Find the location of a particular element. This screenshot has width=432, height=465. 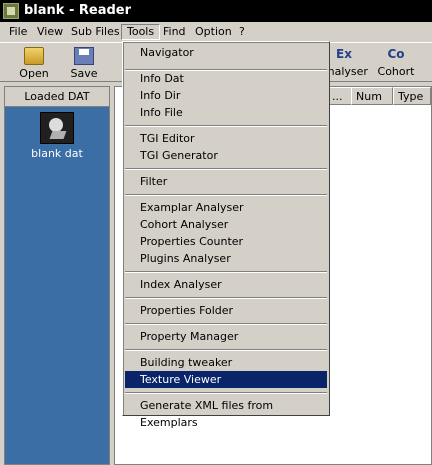

dat-file-label: blank dat is located at coordinates (57, 153).